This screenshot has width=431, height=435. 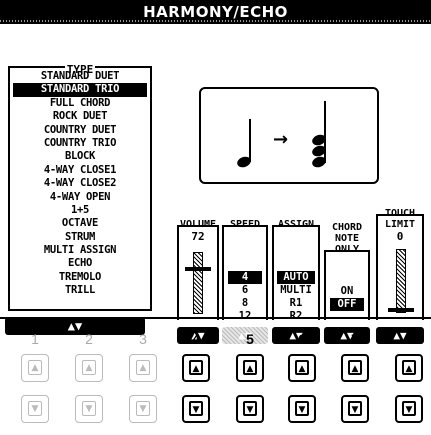 What do you see at coordinates (143, 339) in the screenshot?
I see `button-number-3: 3` at bounding box center [143, 339].